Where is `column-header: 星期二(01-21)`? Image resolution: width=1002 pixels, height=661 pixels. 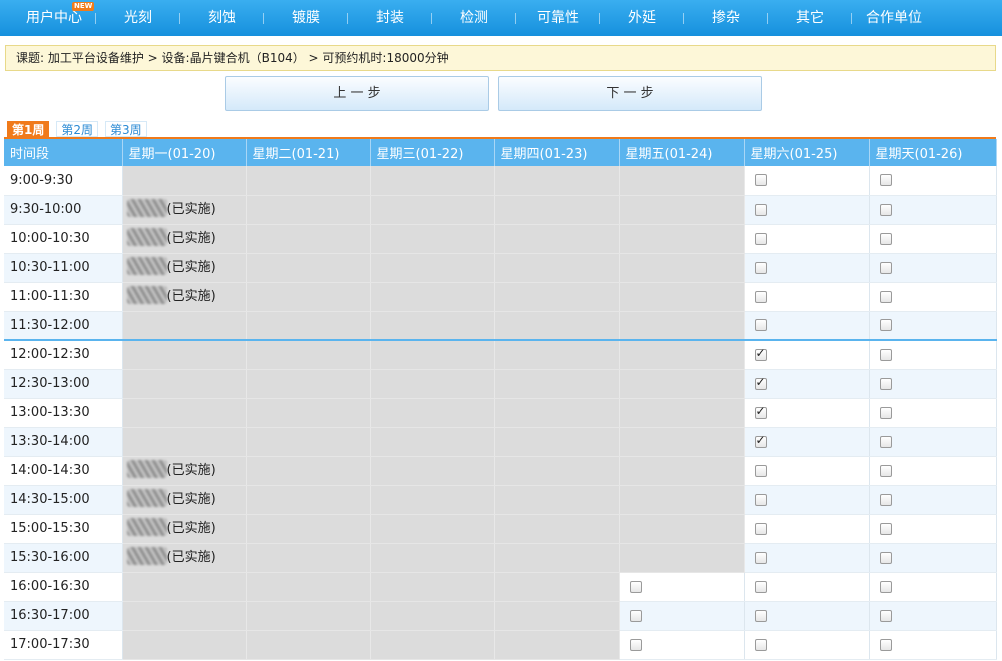
column-header: 星期二(01-21) is located at coordinates (308, 152).